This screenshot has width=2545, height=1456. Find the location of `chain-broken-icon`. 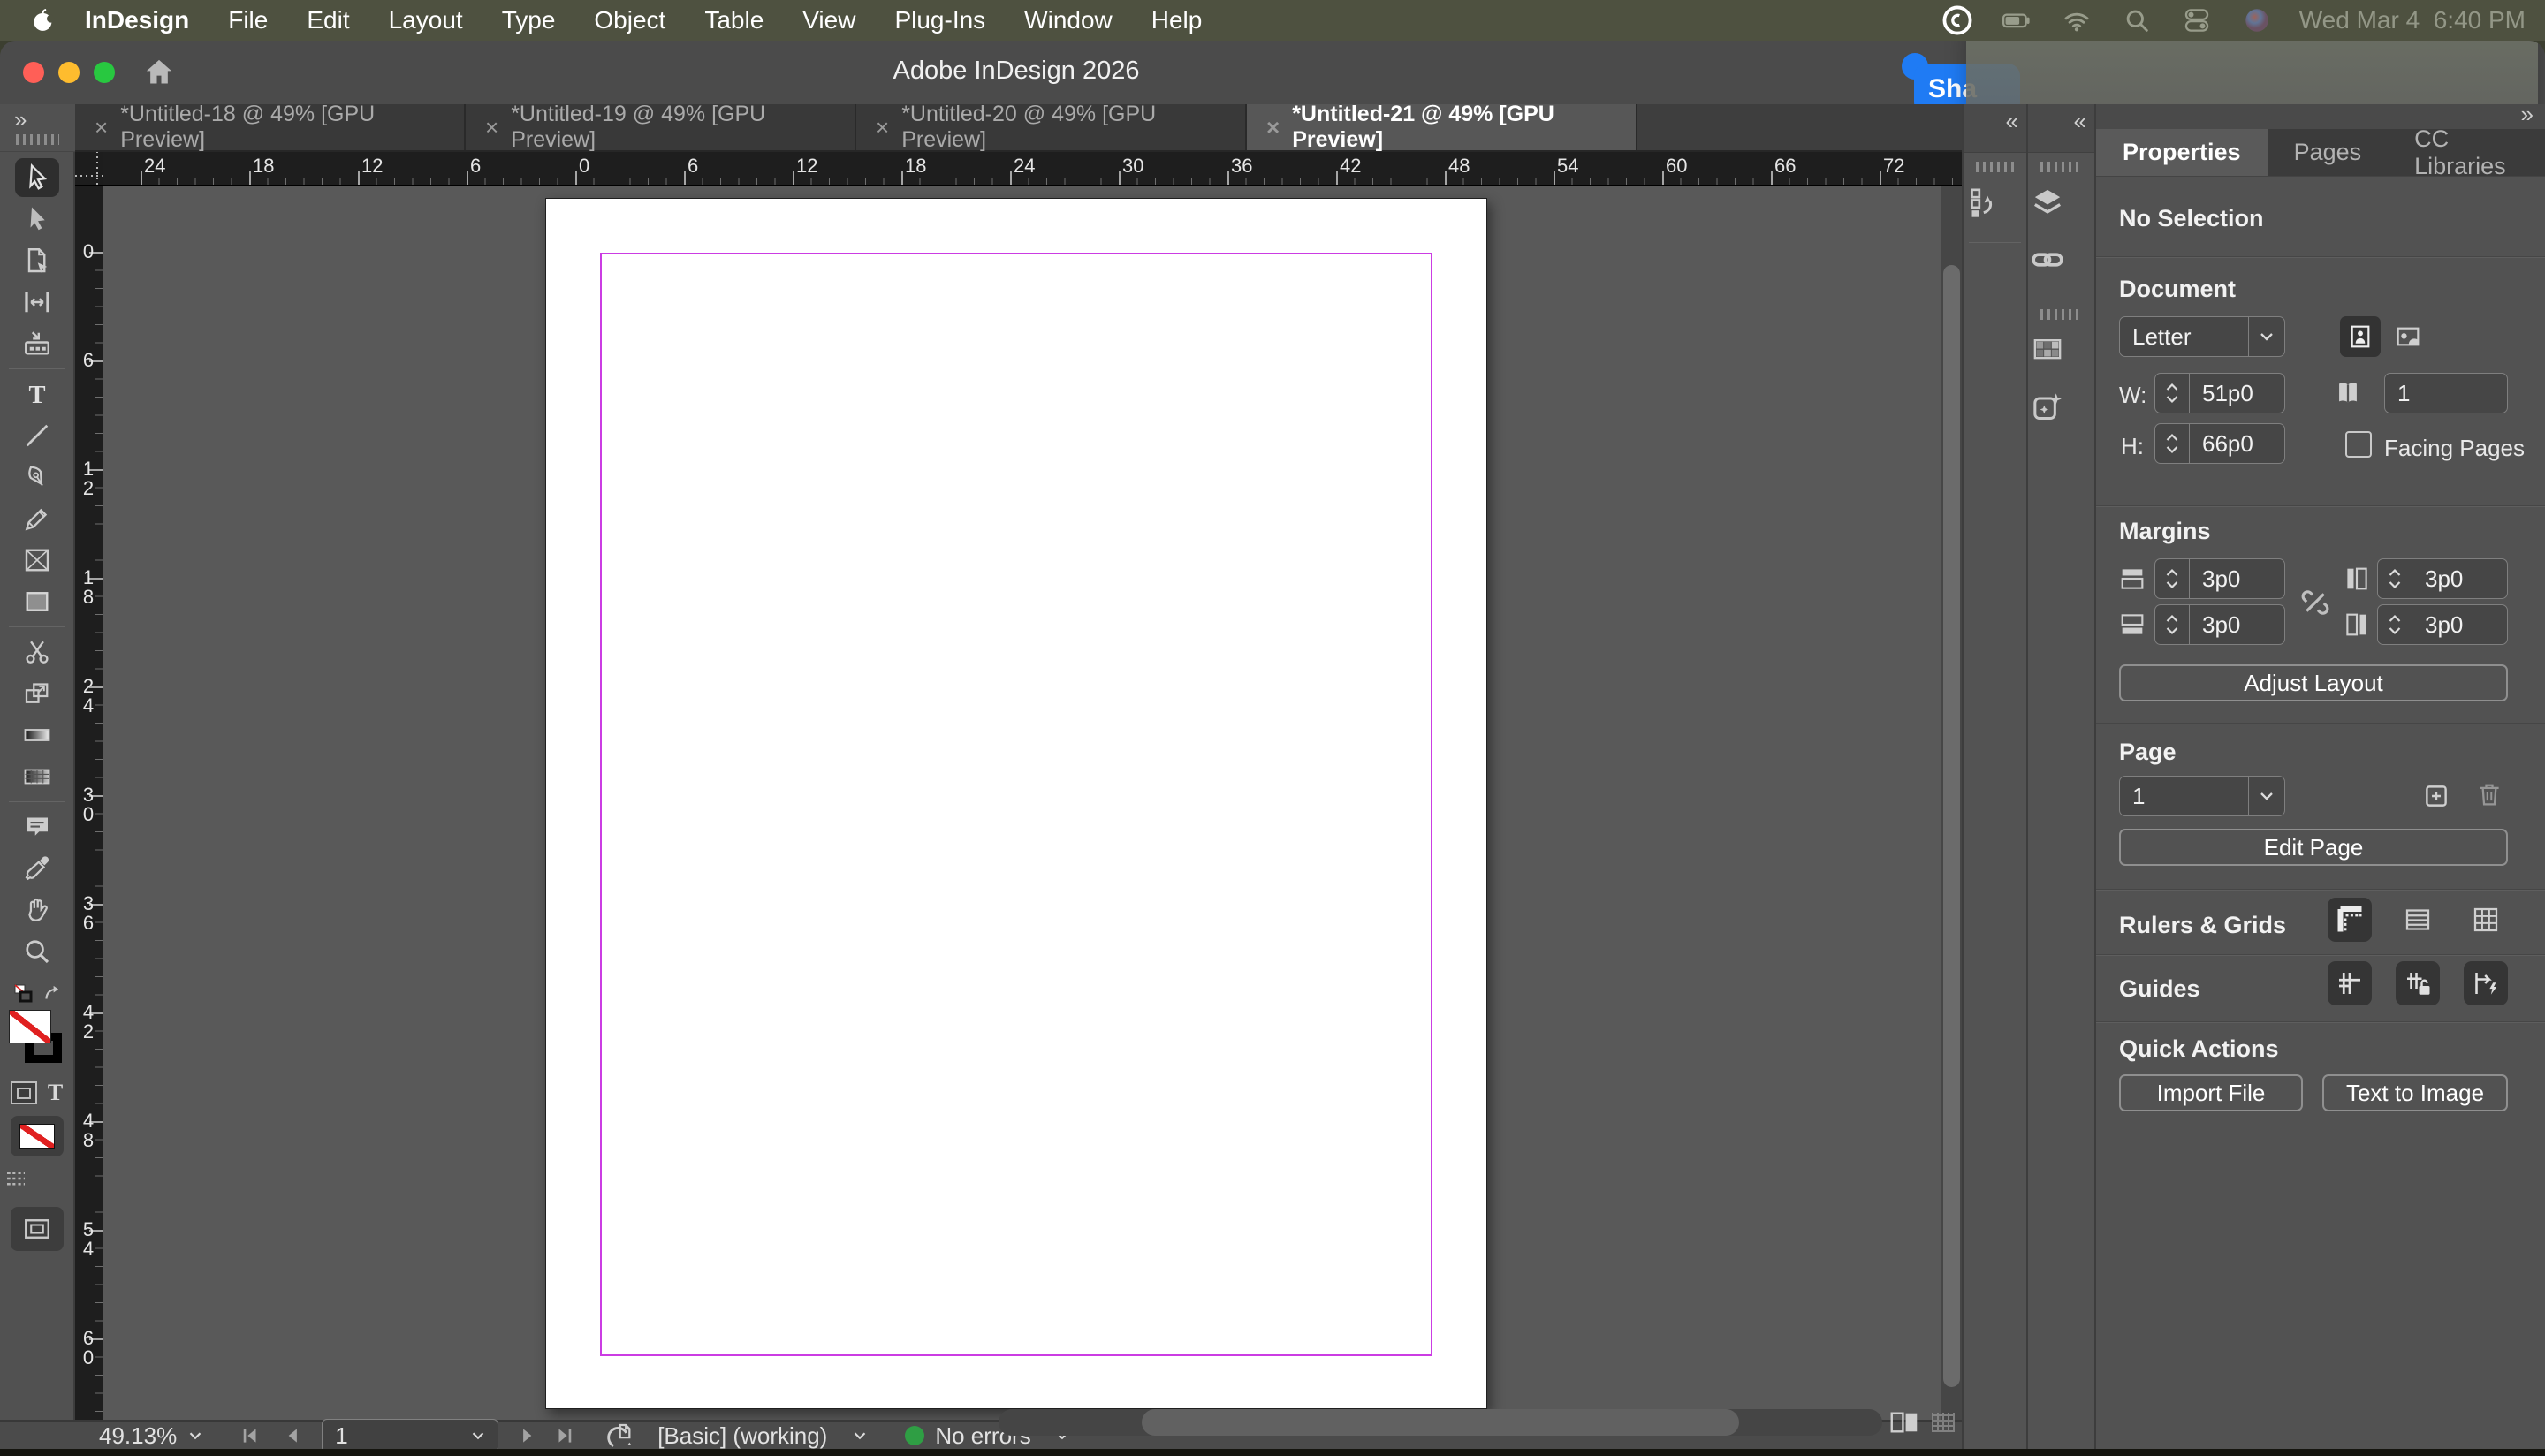

chain-broken-icon is located at coordinates (2315, 603).